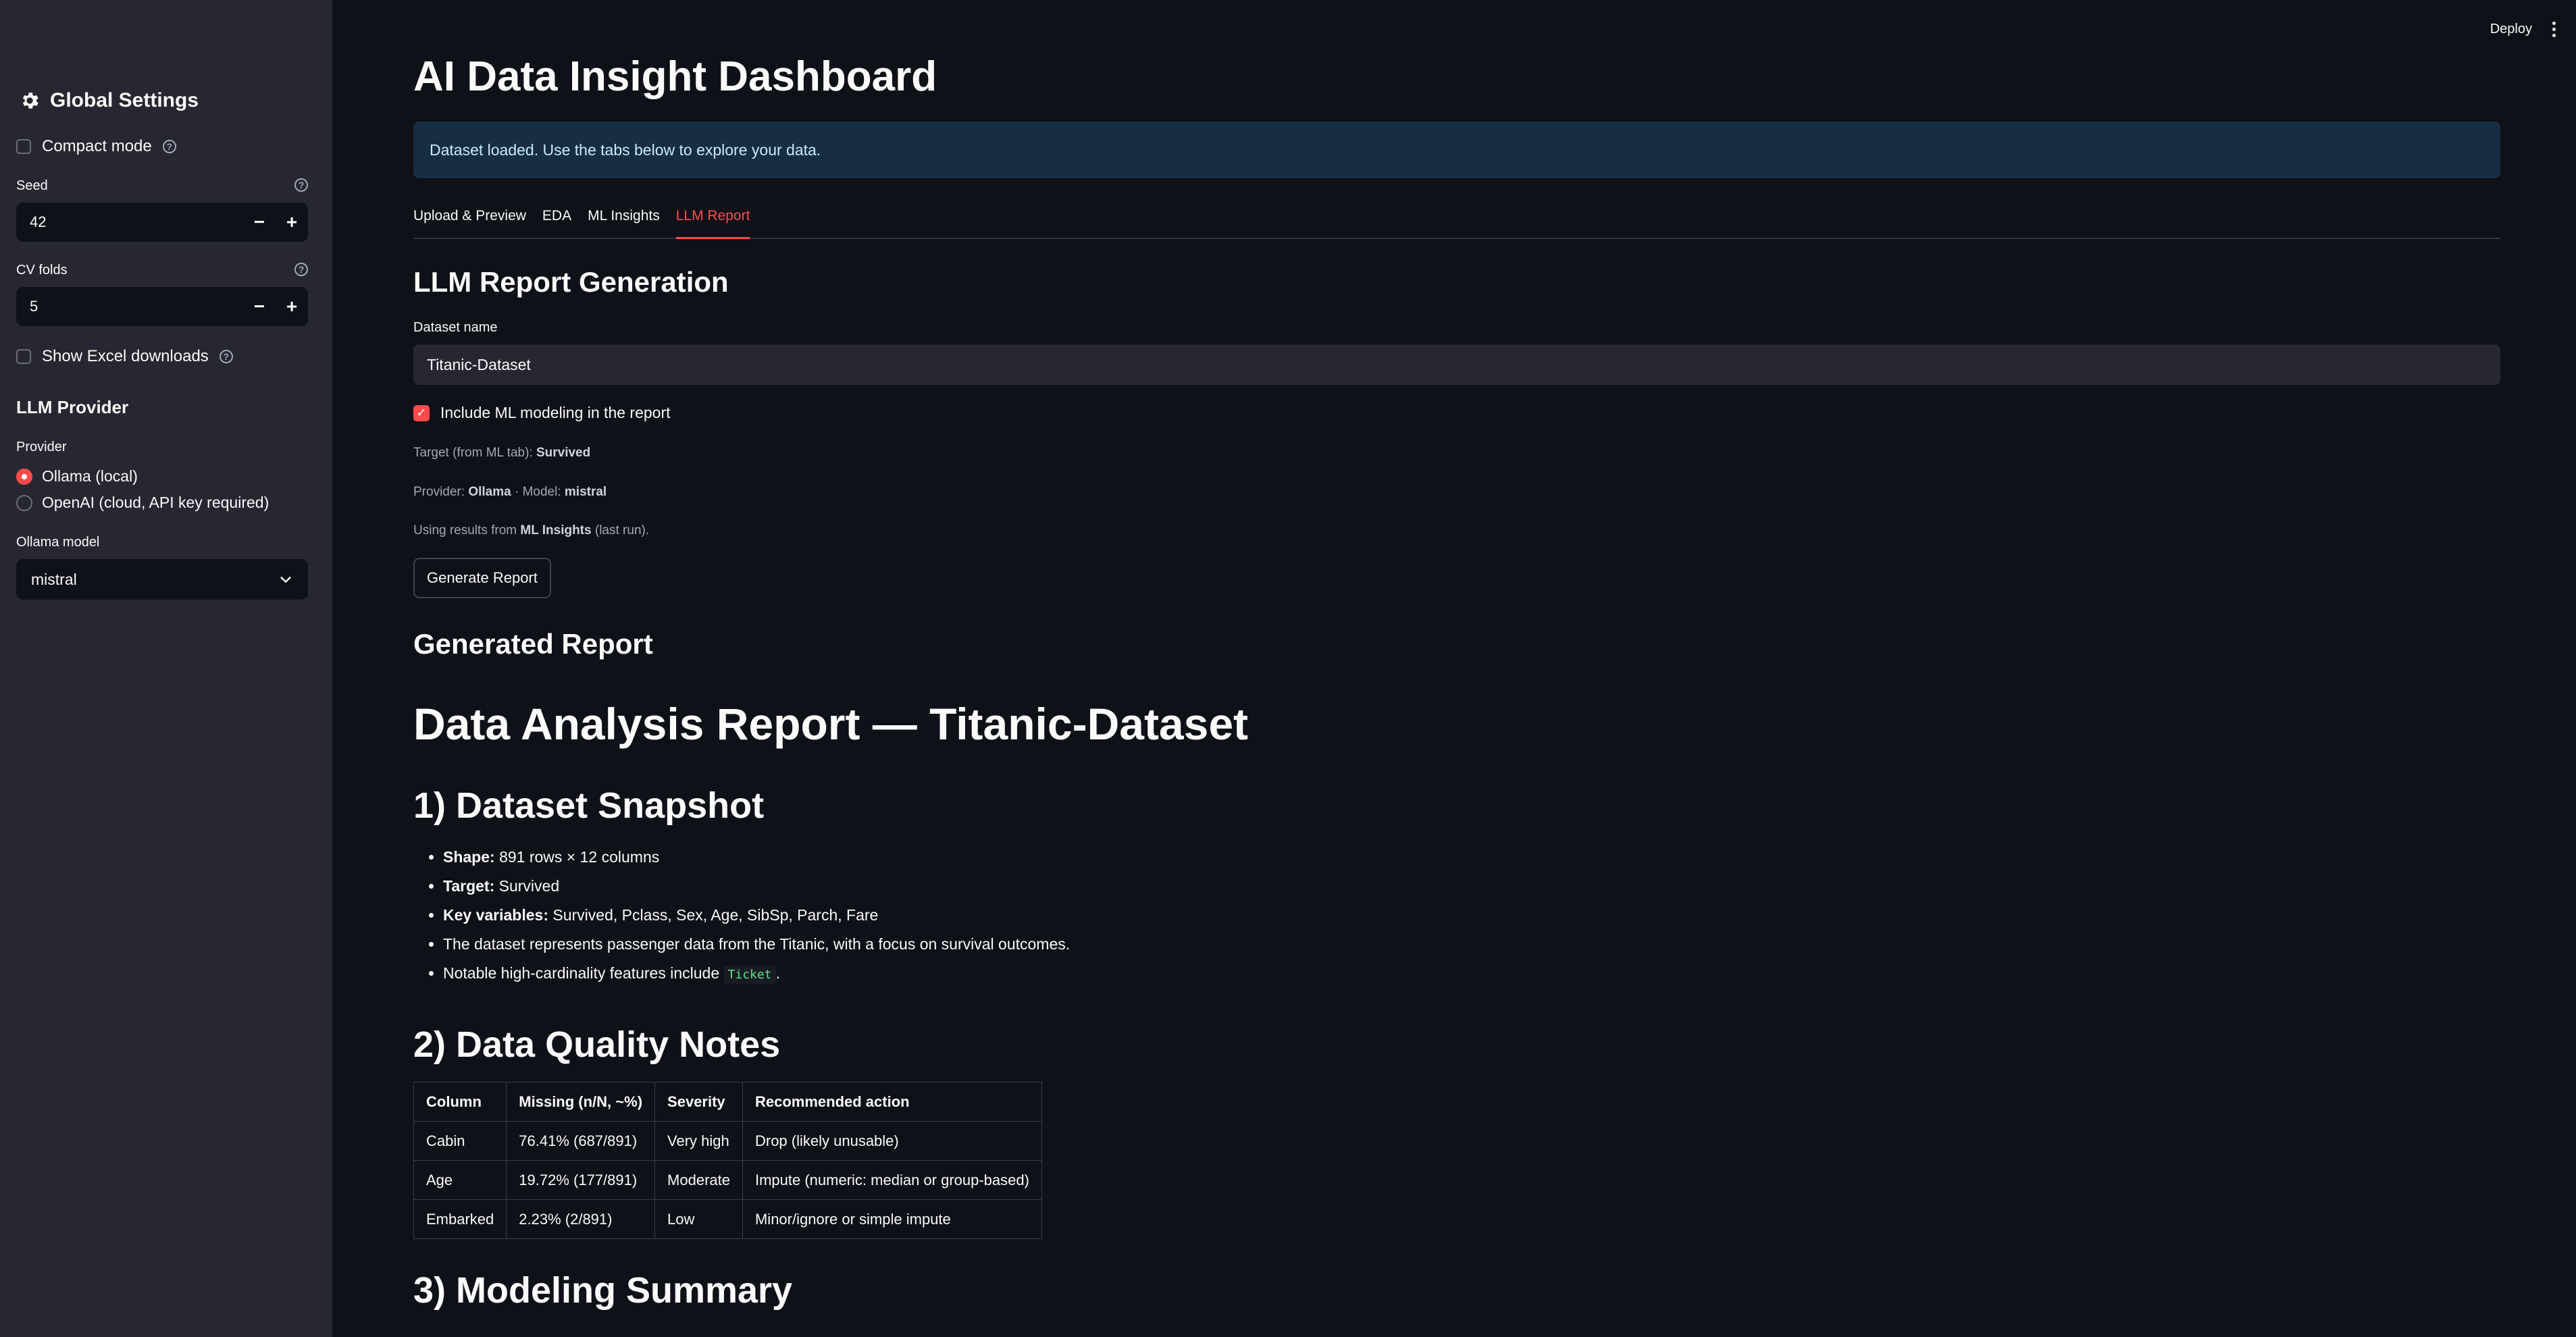 Image resolution: width=2576 pixels, height=1337 pixels. Describe the element at coordinates (581, 1141) in the screenshot. I see `table-cell: 76.41% (687/891)` at that location.